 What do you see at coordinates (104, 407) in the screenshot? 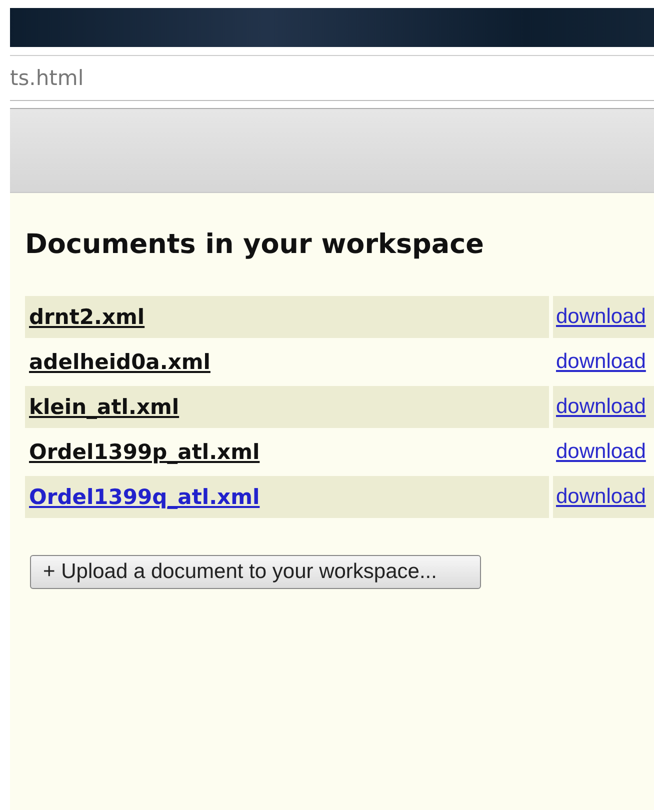
I see `file-link: klein_atl.xml` at bounding box center [104, 407].